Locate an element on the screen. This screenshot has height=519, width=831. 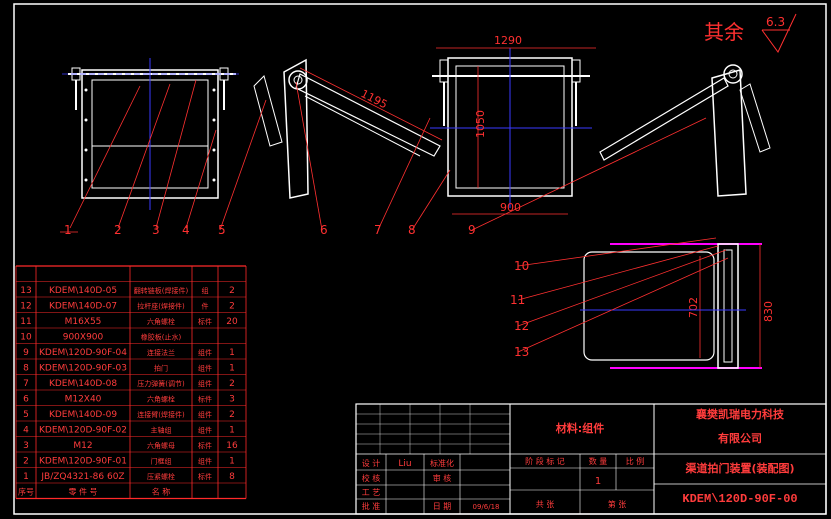
callout-2: 2 is located at coordinates (118, 230).